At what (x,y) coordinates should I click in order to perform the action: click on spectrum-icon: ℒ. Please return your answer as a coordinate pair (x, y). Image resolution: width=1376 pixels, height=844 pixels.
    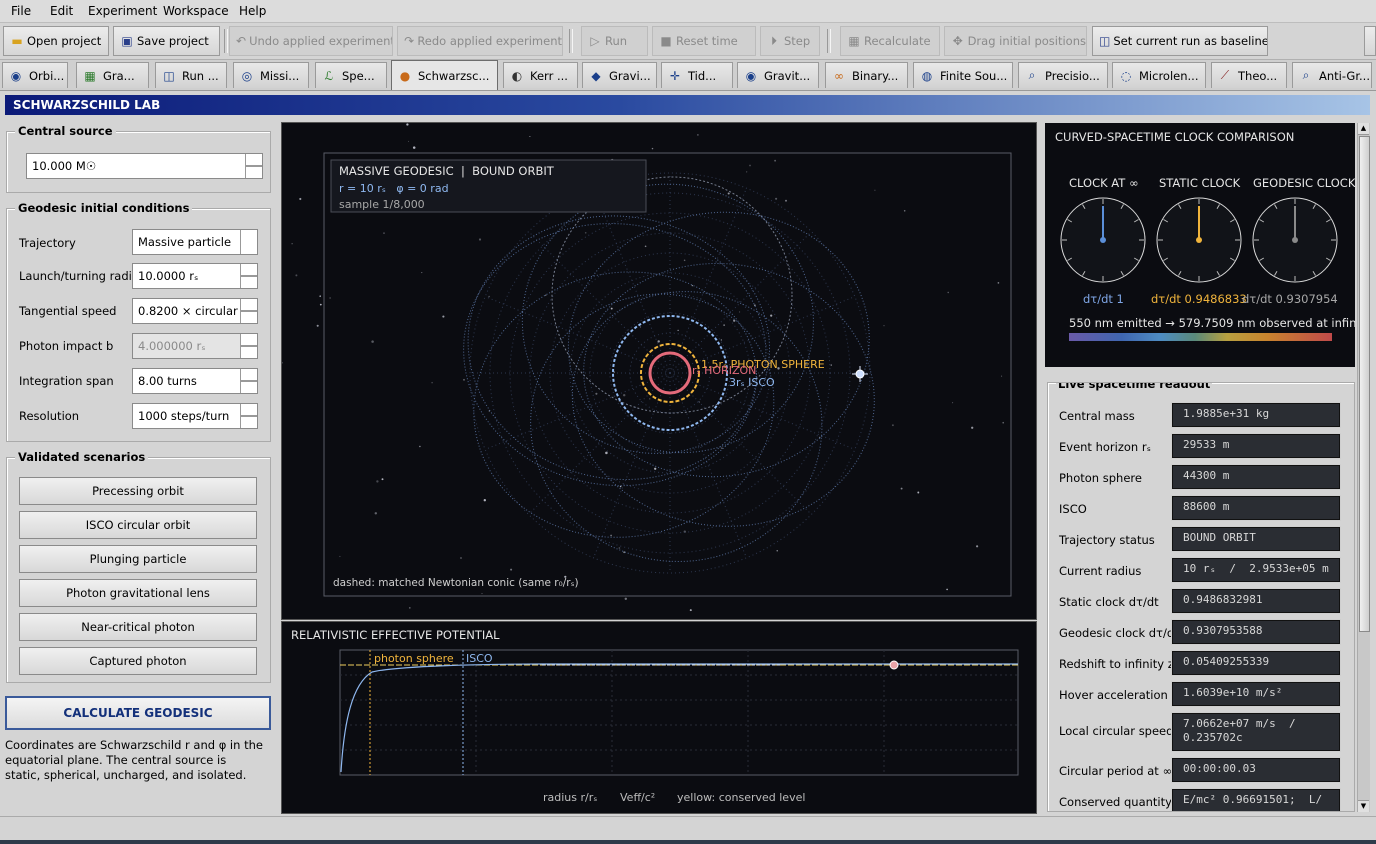
    Looking at the image, I should click on (329, 75).